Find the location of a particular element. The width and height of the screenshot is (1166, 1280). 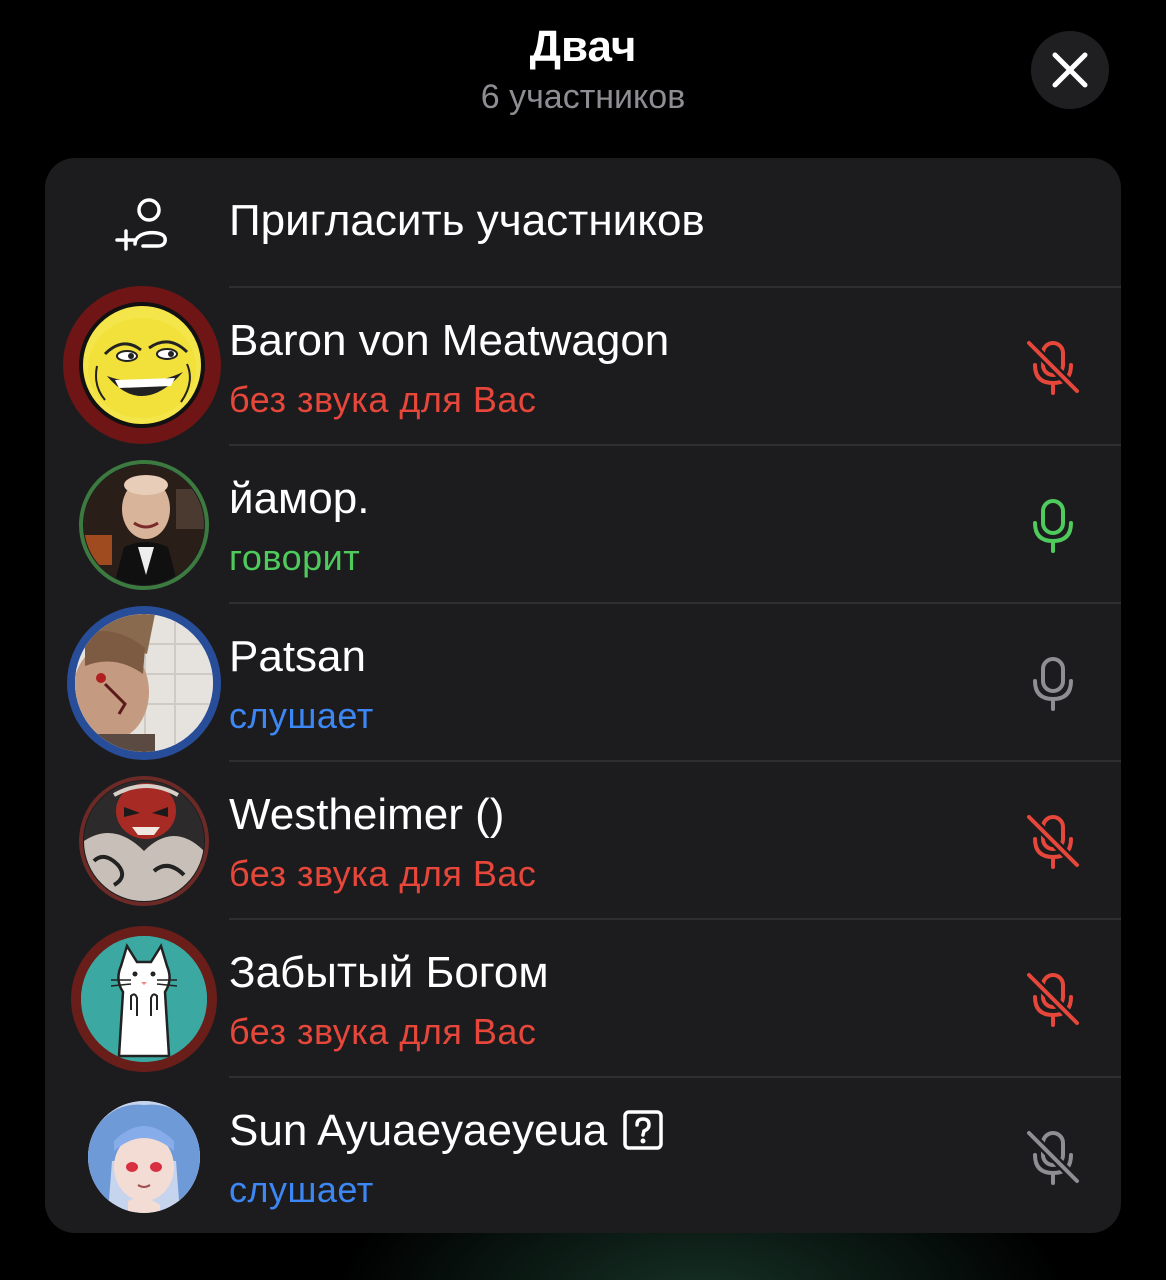

troll-face-avatar is located at coordinates (142, 365).